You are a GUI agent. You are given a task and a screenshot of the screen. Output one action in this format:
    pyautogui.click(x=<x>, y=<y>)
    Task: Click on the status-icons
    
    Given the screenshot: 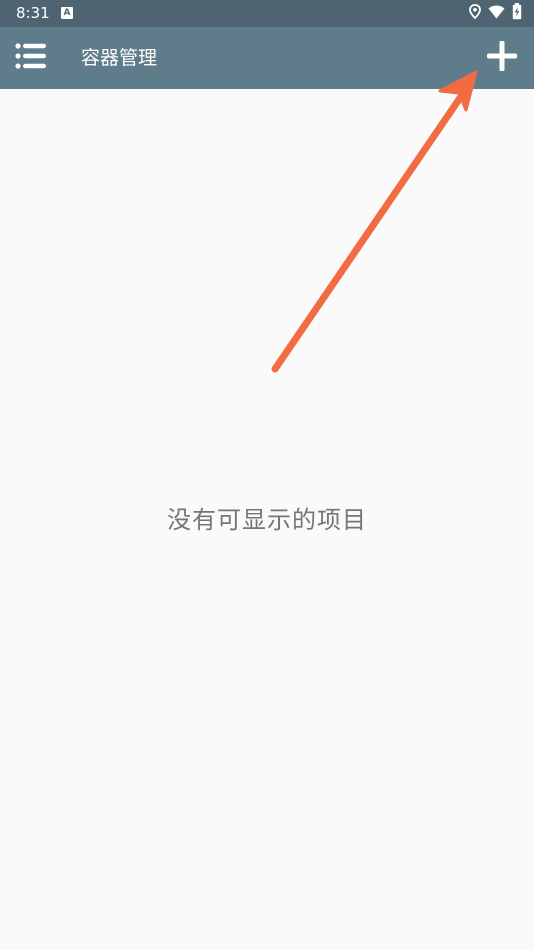 What is the action you would take?
    pyautogui.click(x=495, y=13)
    